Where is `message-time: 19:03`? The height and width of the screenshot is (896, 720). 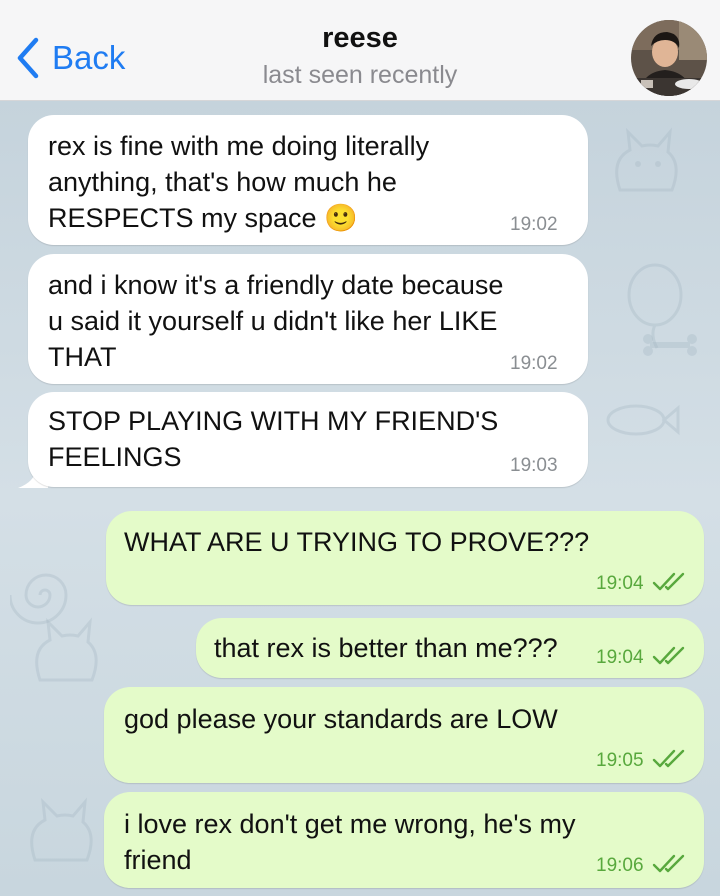
message-time: 19:03 is located at coordinates (534, 465).